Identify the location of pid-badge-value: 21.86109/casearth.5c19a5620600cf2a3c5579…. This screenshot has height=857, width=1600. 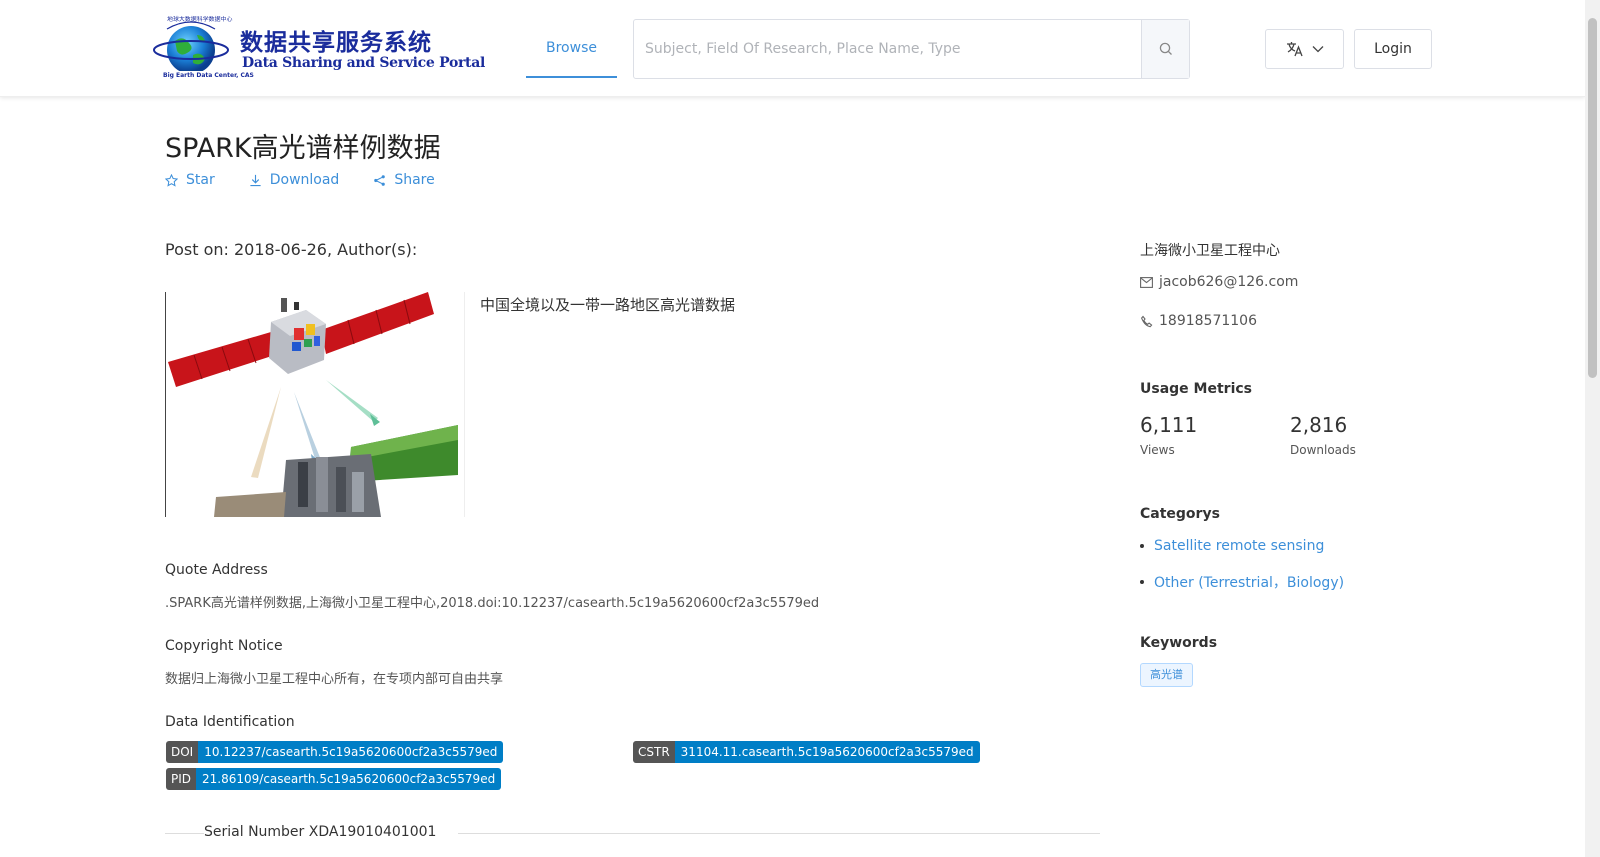
(349, 779).